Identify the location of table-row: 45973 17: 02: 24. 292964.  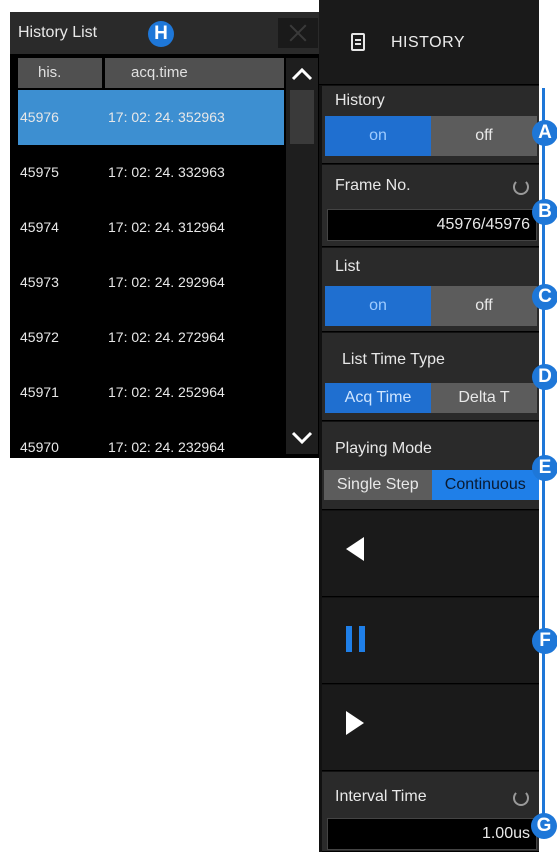
(151, 282).